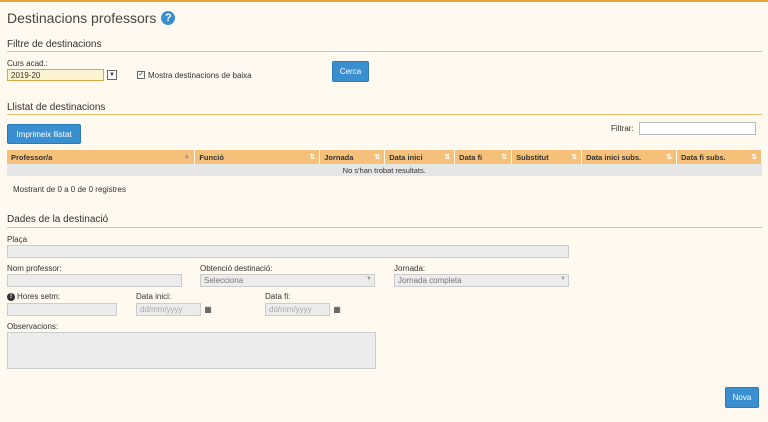 The width and height of the screenshot is (768, 422). What do you see at coordinates (629, 157) in the screenshot?
I see `column-header: Data inici subs. ⇅` at bounding box center [629, 157].